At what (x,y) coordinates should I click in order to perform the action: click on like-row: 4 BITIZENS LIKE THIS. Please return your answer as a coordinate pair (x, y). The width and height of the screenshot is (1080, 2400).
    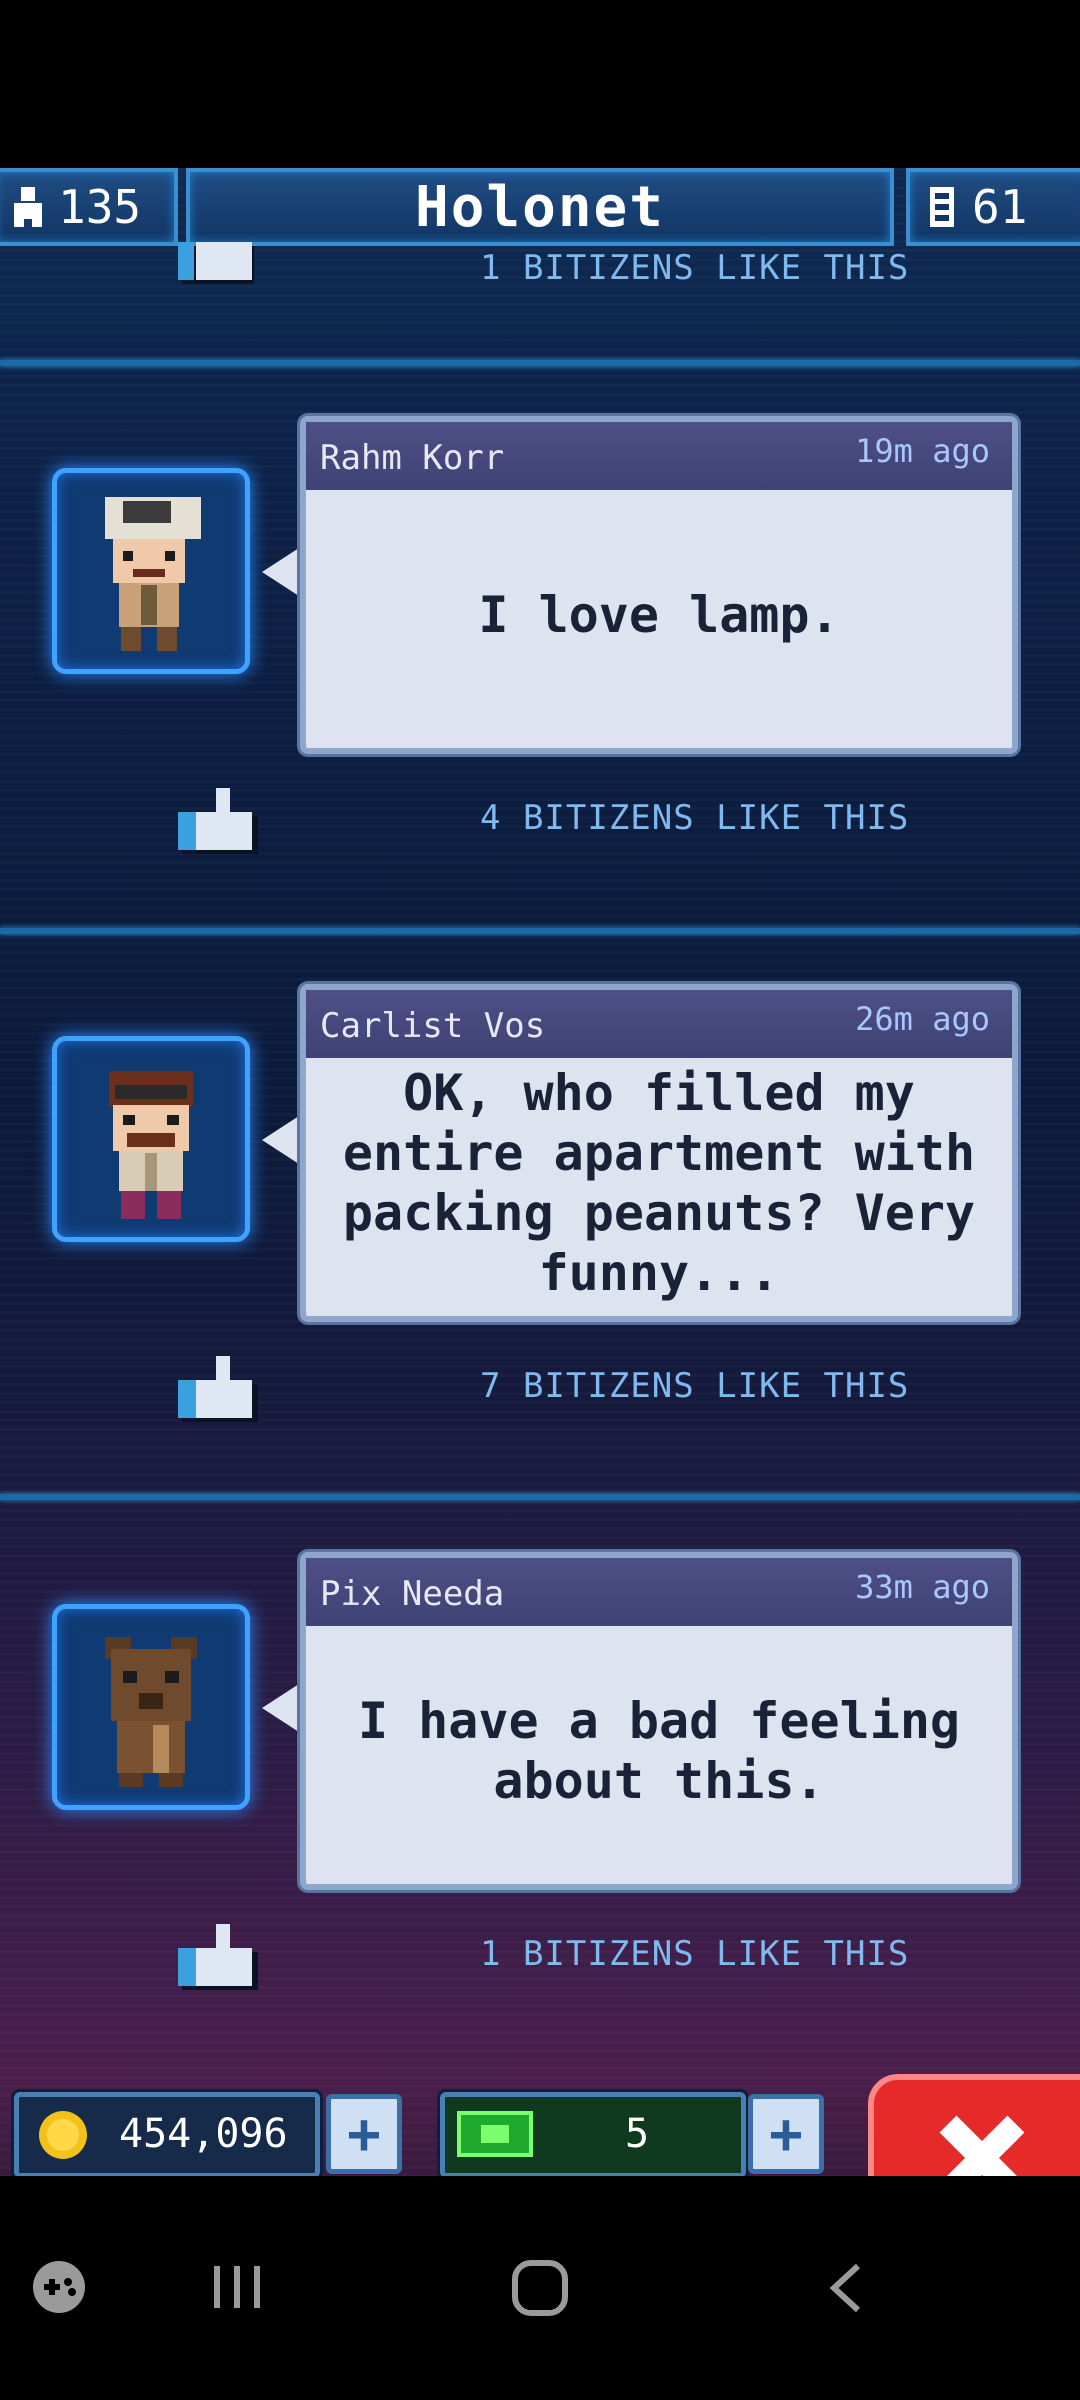
    Looking at the image, I should click on (540, 826).